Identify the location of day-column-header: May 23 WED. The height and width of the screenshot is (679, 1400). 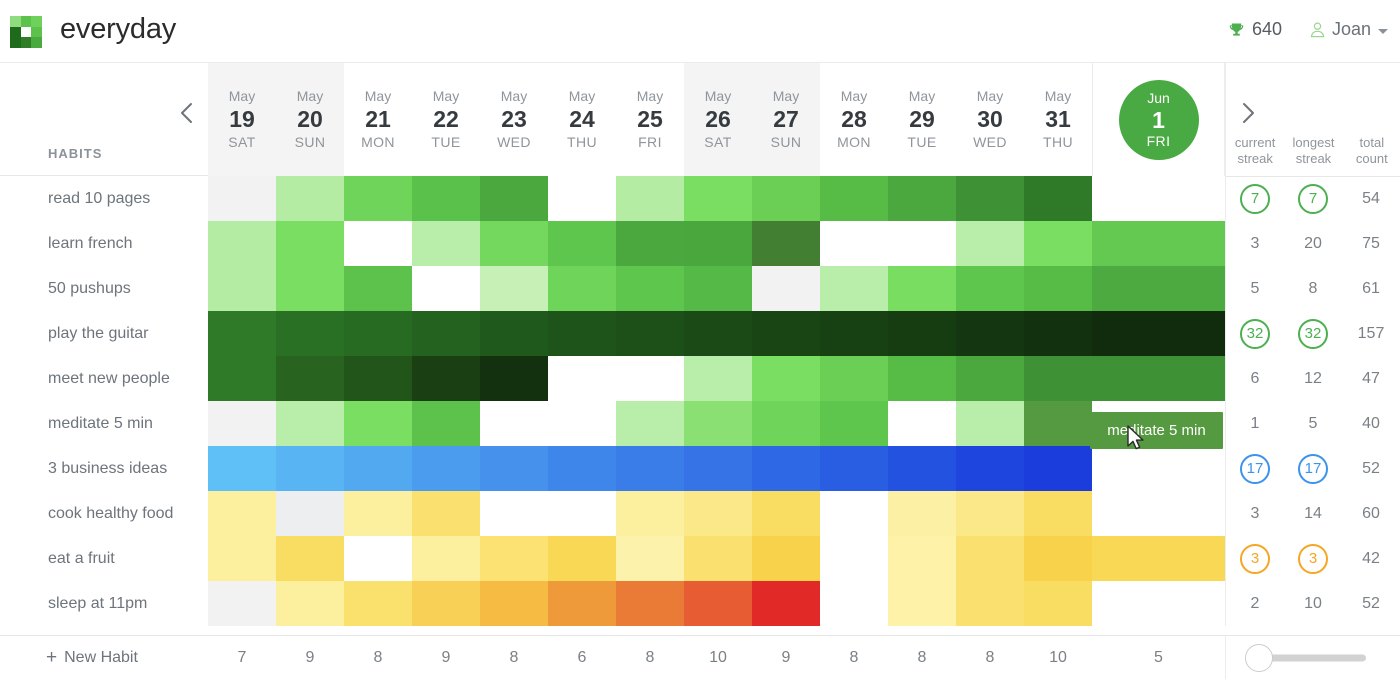
(514, 119).